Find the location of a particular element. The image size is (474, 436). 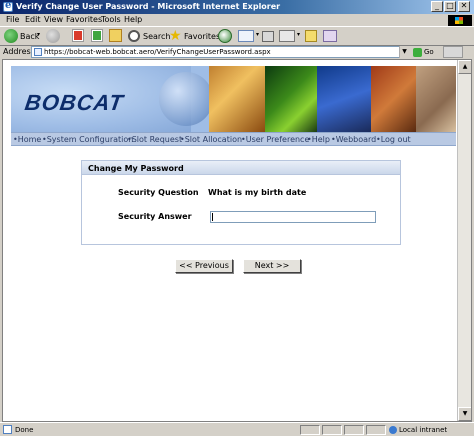

nav-home: •Home is located at coordinates (27, 139).